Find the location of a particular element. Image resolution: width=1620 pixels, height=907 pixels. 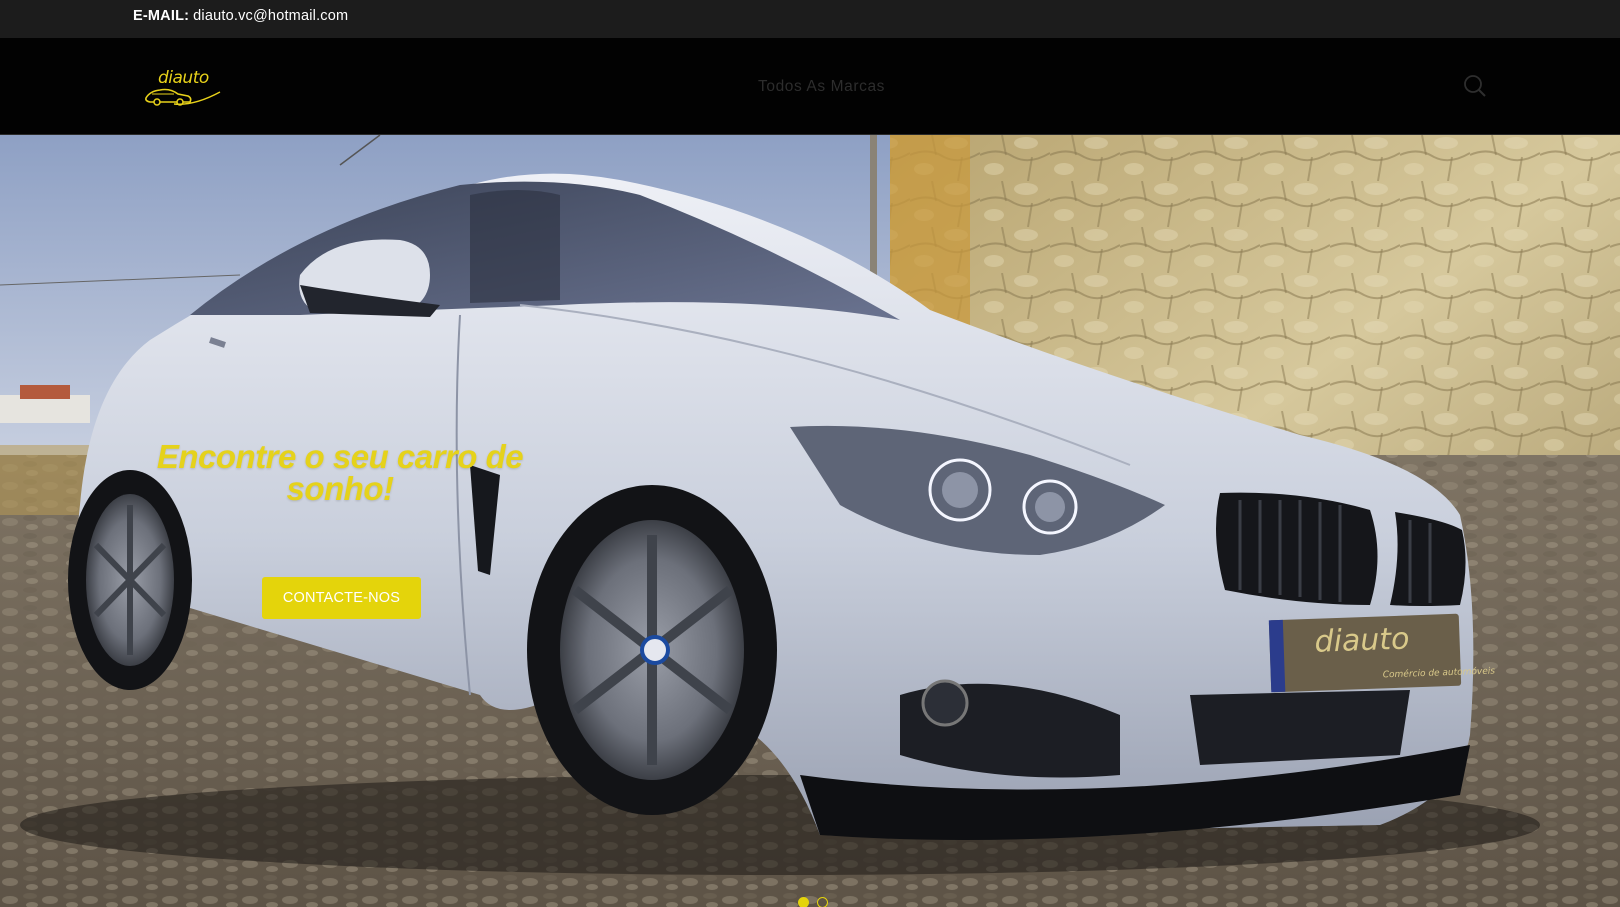

email-value: diauto.vc@hotmail.com is located at coordinates (270, 16).